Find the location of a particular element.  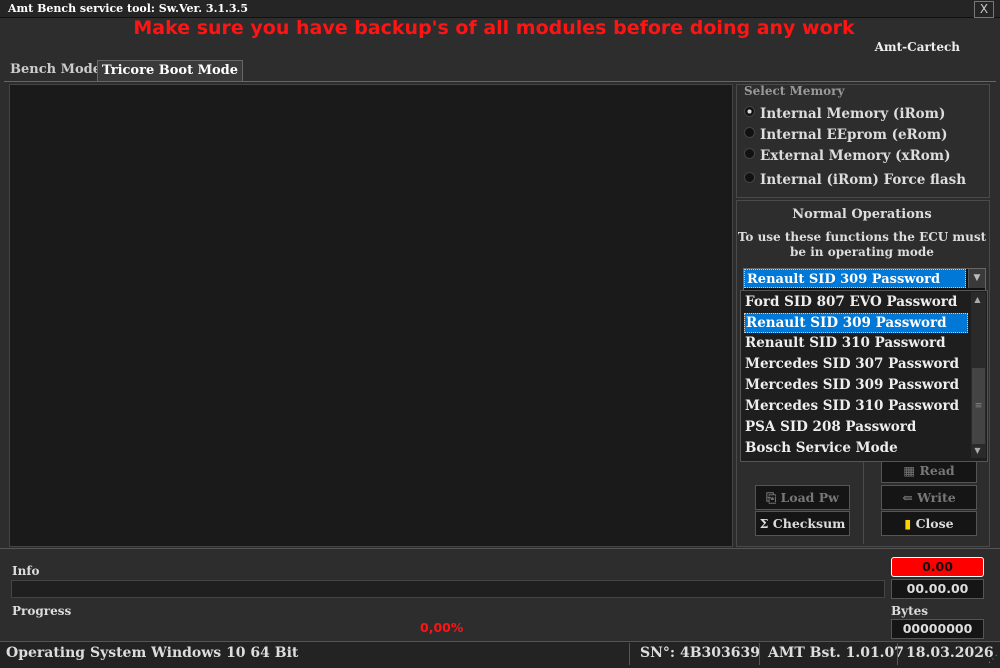

dropdown-option: Bosch Service Mode is located at coordinates (856, 448).